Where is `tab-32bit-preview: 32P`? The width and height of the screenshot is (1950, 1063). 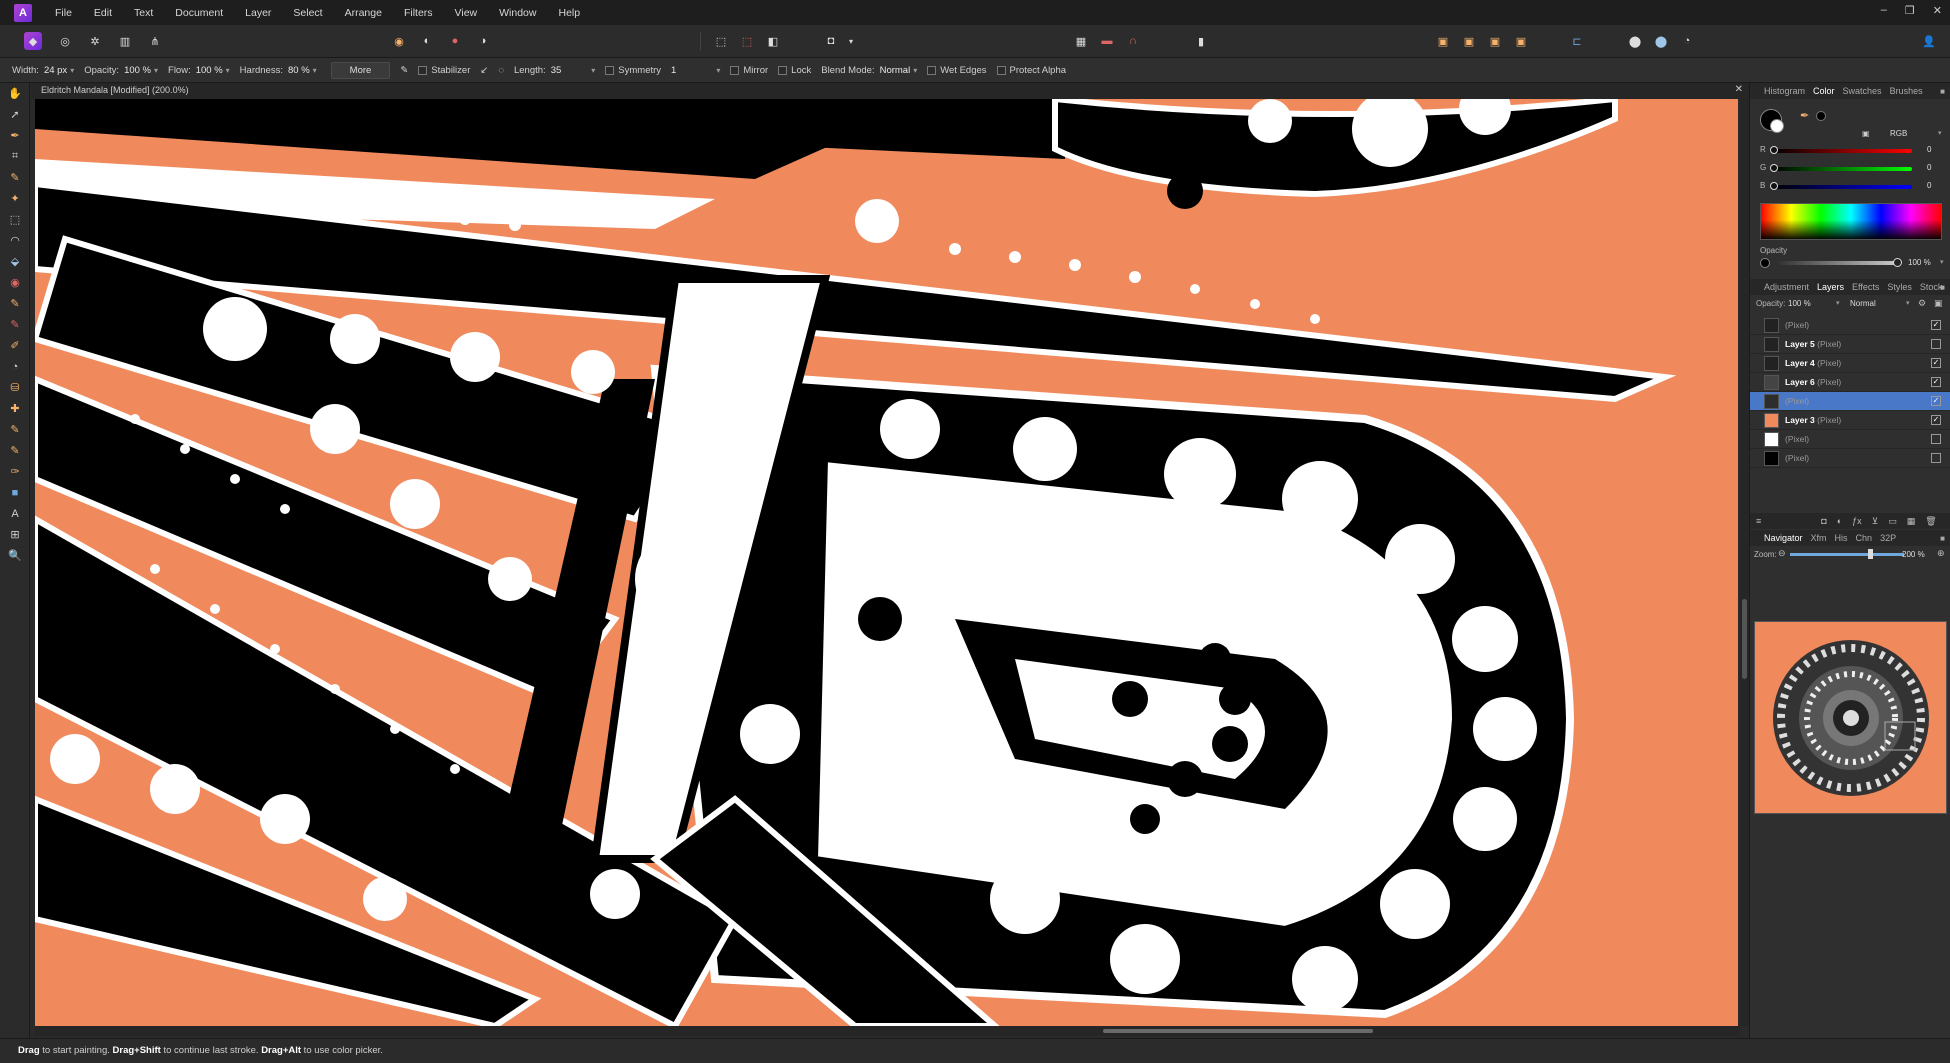
tab-32bit-preview: 32P is located at coordinates (1888, 538).